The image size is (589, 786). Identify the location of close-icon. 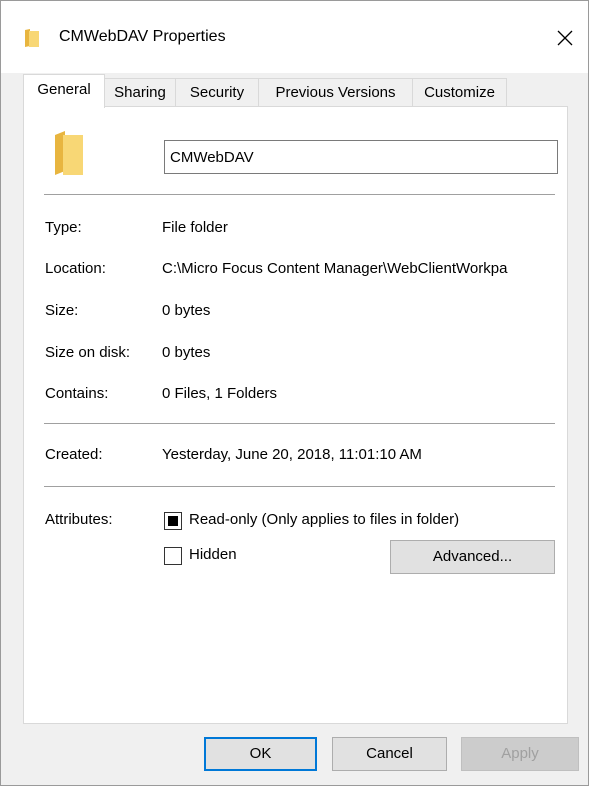
(565, 38).